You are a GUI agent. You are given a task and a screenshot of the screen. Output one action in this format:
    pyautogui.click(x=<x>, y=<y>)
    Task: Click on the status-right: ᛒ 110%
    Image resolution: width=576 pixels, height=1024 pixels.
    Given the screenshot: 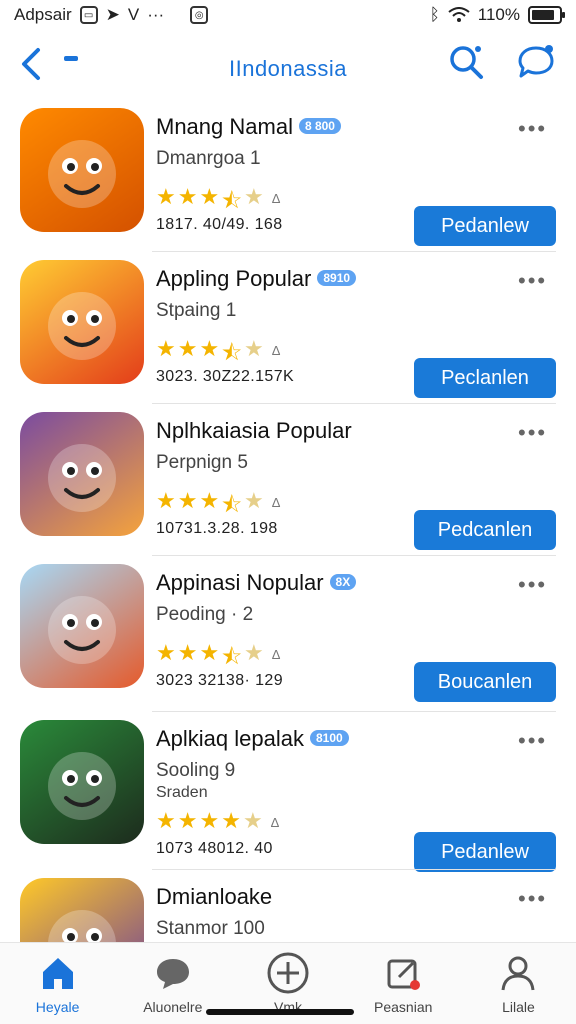 What is the action you would take?
    pyautogui.click(x=497, y=15)
    